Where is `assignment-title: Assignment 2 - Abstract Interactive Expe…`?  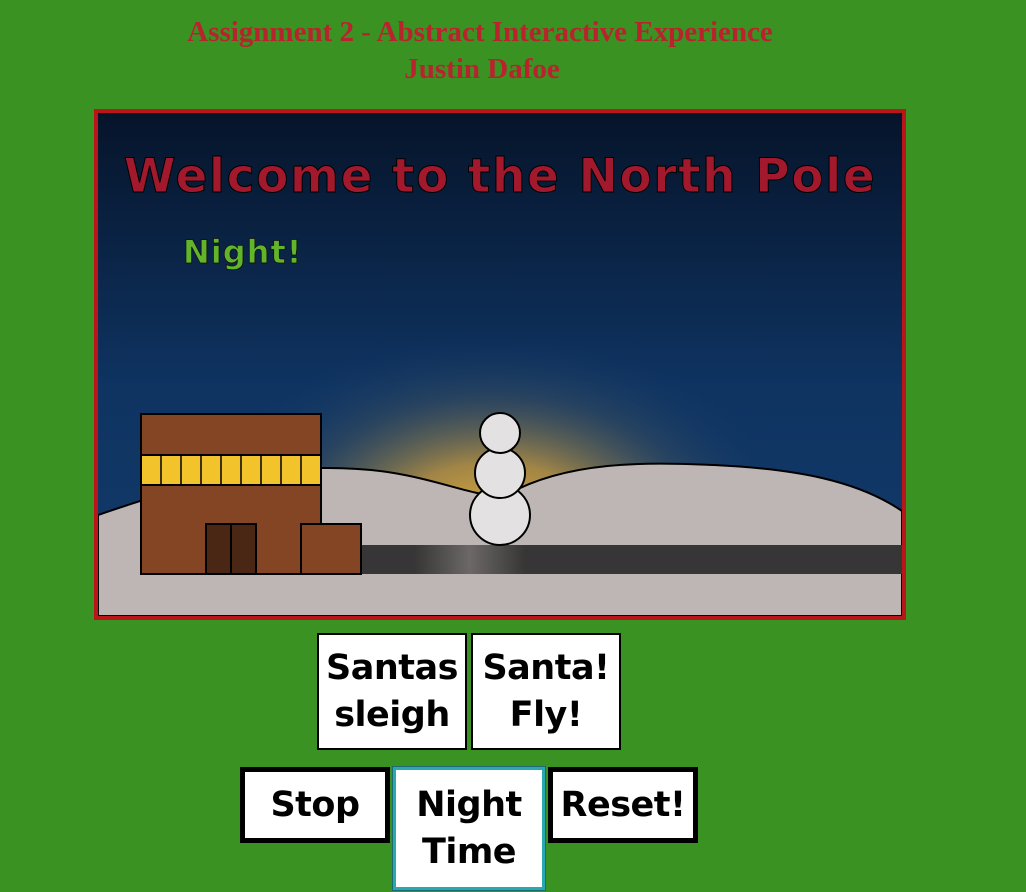 assignment-title: Assignment 2 - Abstract Interactive Expe… is located at coordinates (480, 32).